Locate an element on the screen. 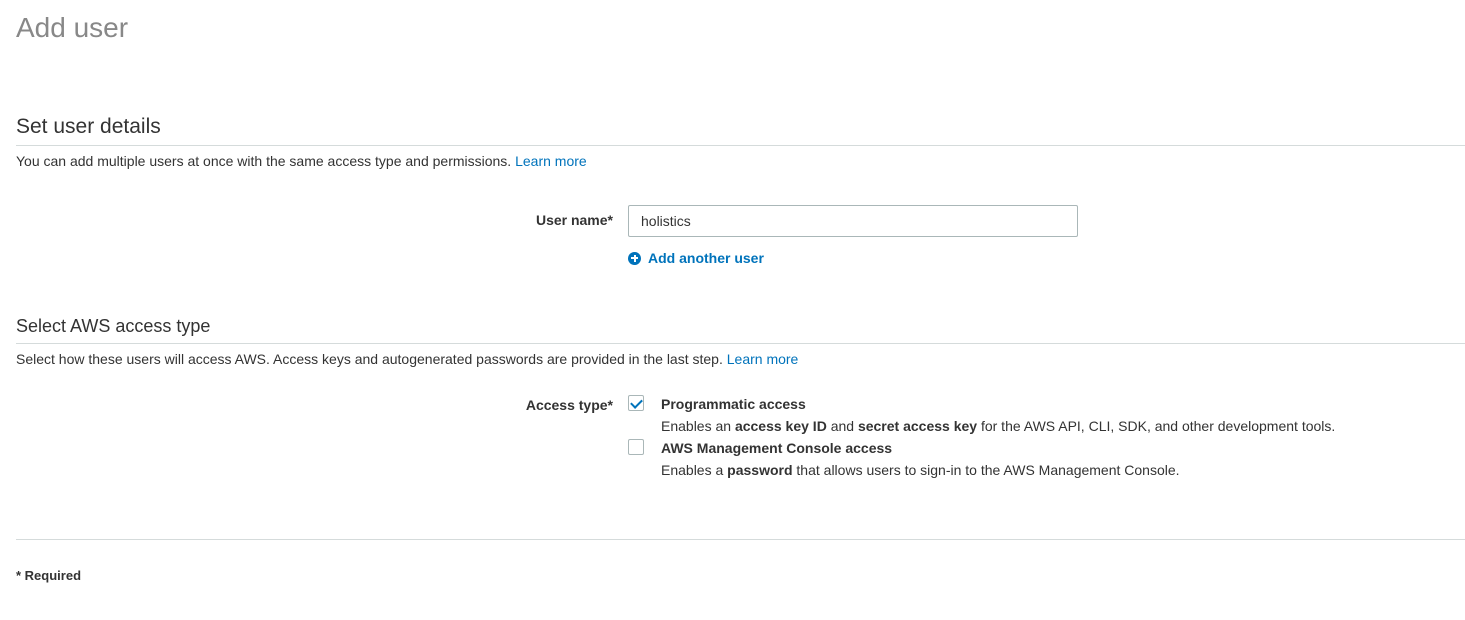 This screenshot has height=620, width=1465. console-access-checkbox is located at coordinates (636, 447).